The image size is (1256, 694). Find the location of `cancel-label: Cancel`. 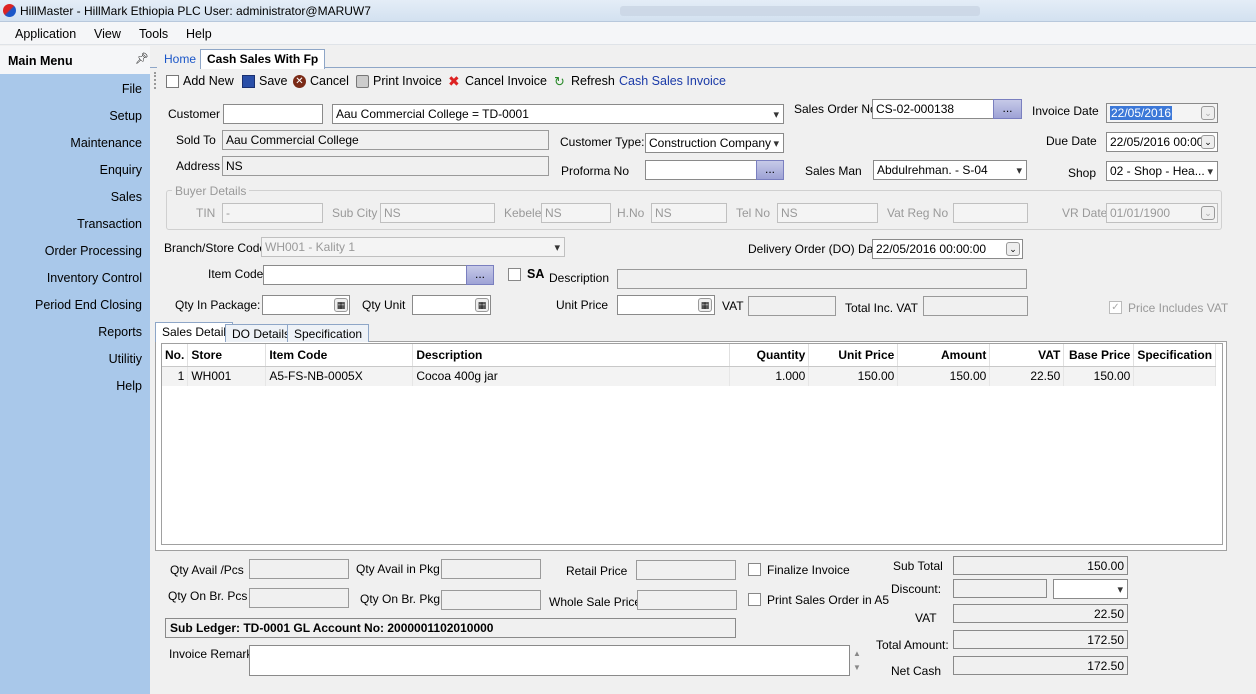

cancel-label: Cancel is located at coordinates (329, 81).